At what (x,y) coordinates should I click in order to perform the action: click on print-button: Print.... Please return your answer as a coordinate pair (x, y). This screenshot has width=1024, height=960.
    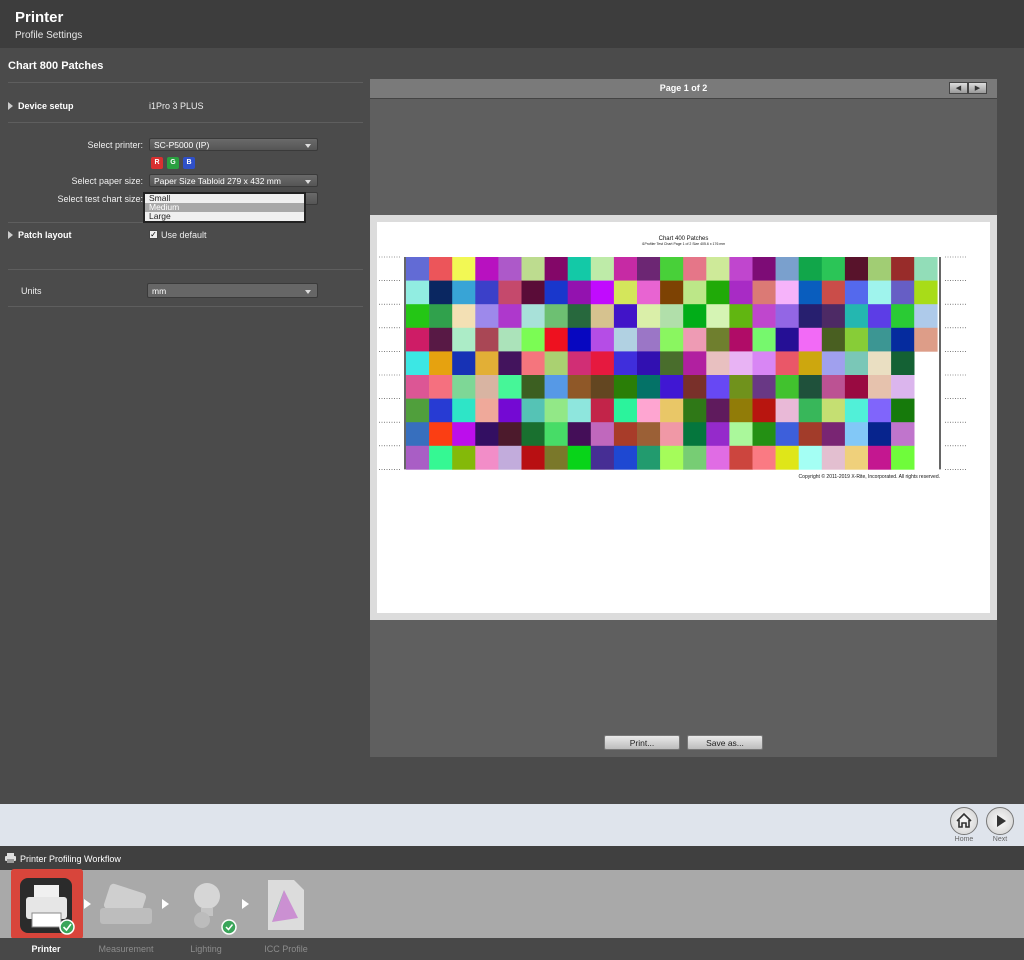
    Looking at the image, I should click on (642, 742).